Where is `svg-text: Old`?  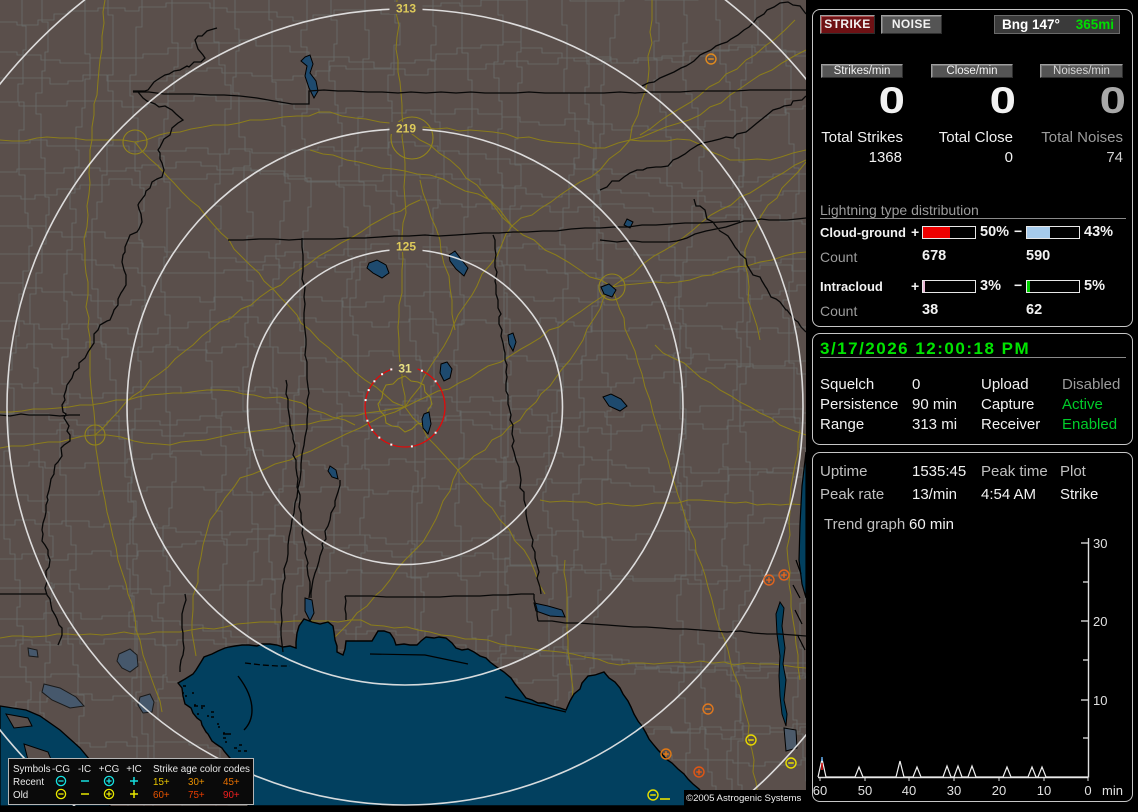
svg-text: Old is located at coordinates (20, 795).